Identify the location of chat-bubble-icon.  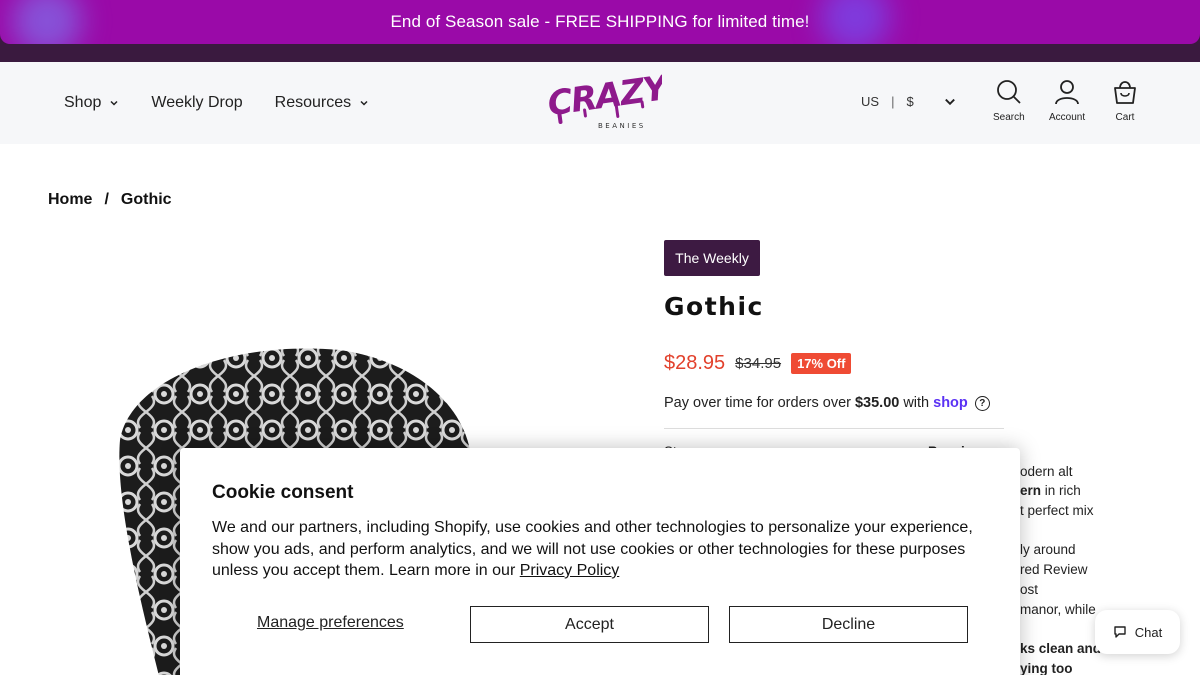
(1120, 632).